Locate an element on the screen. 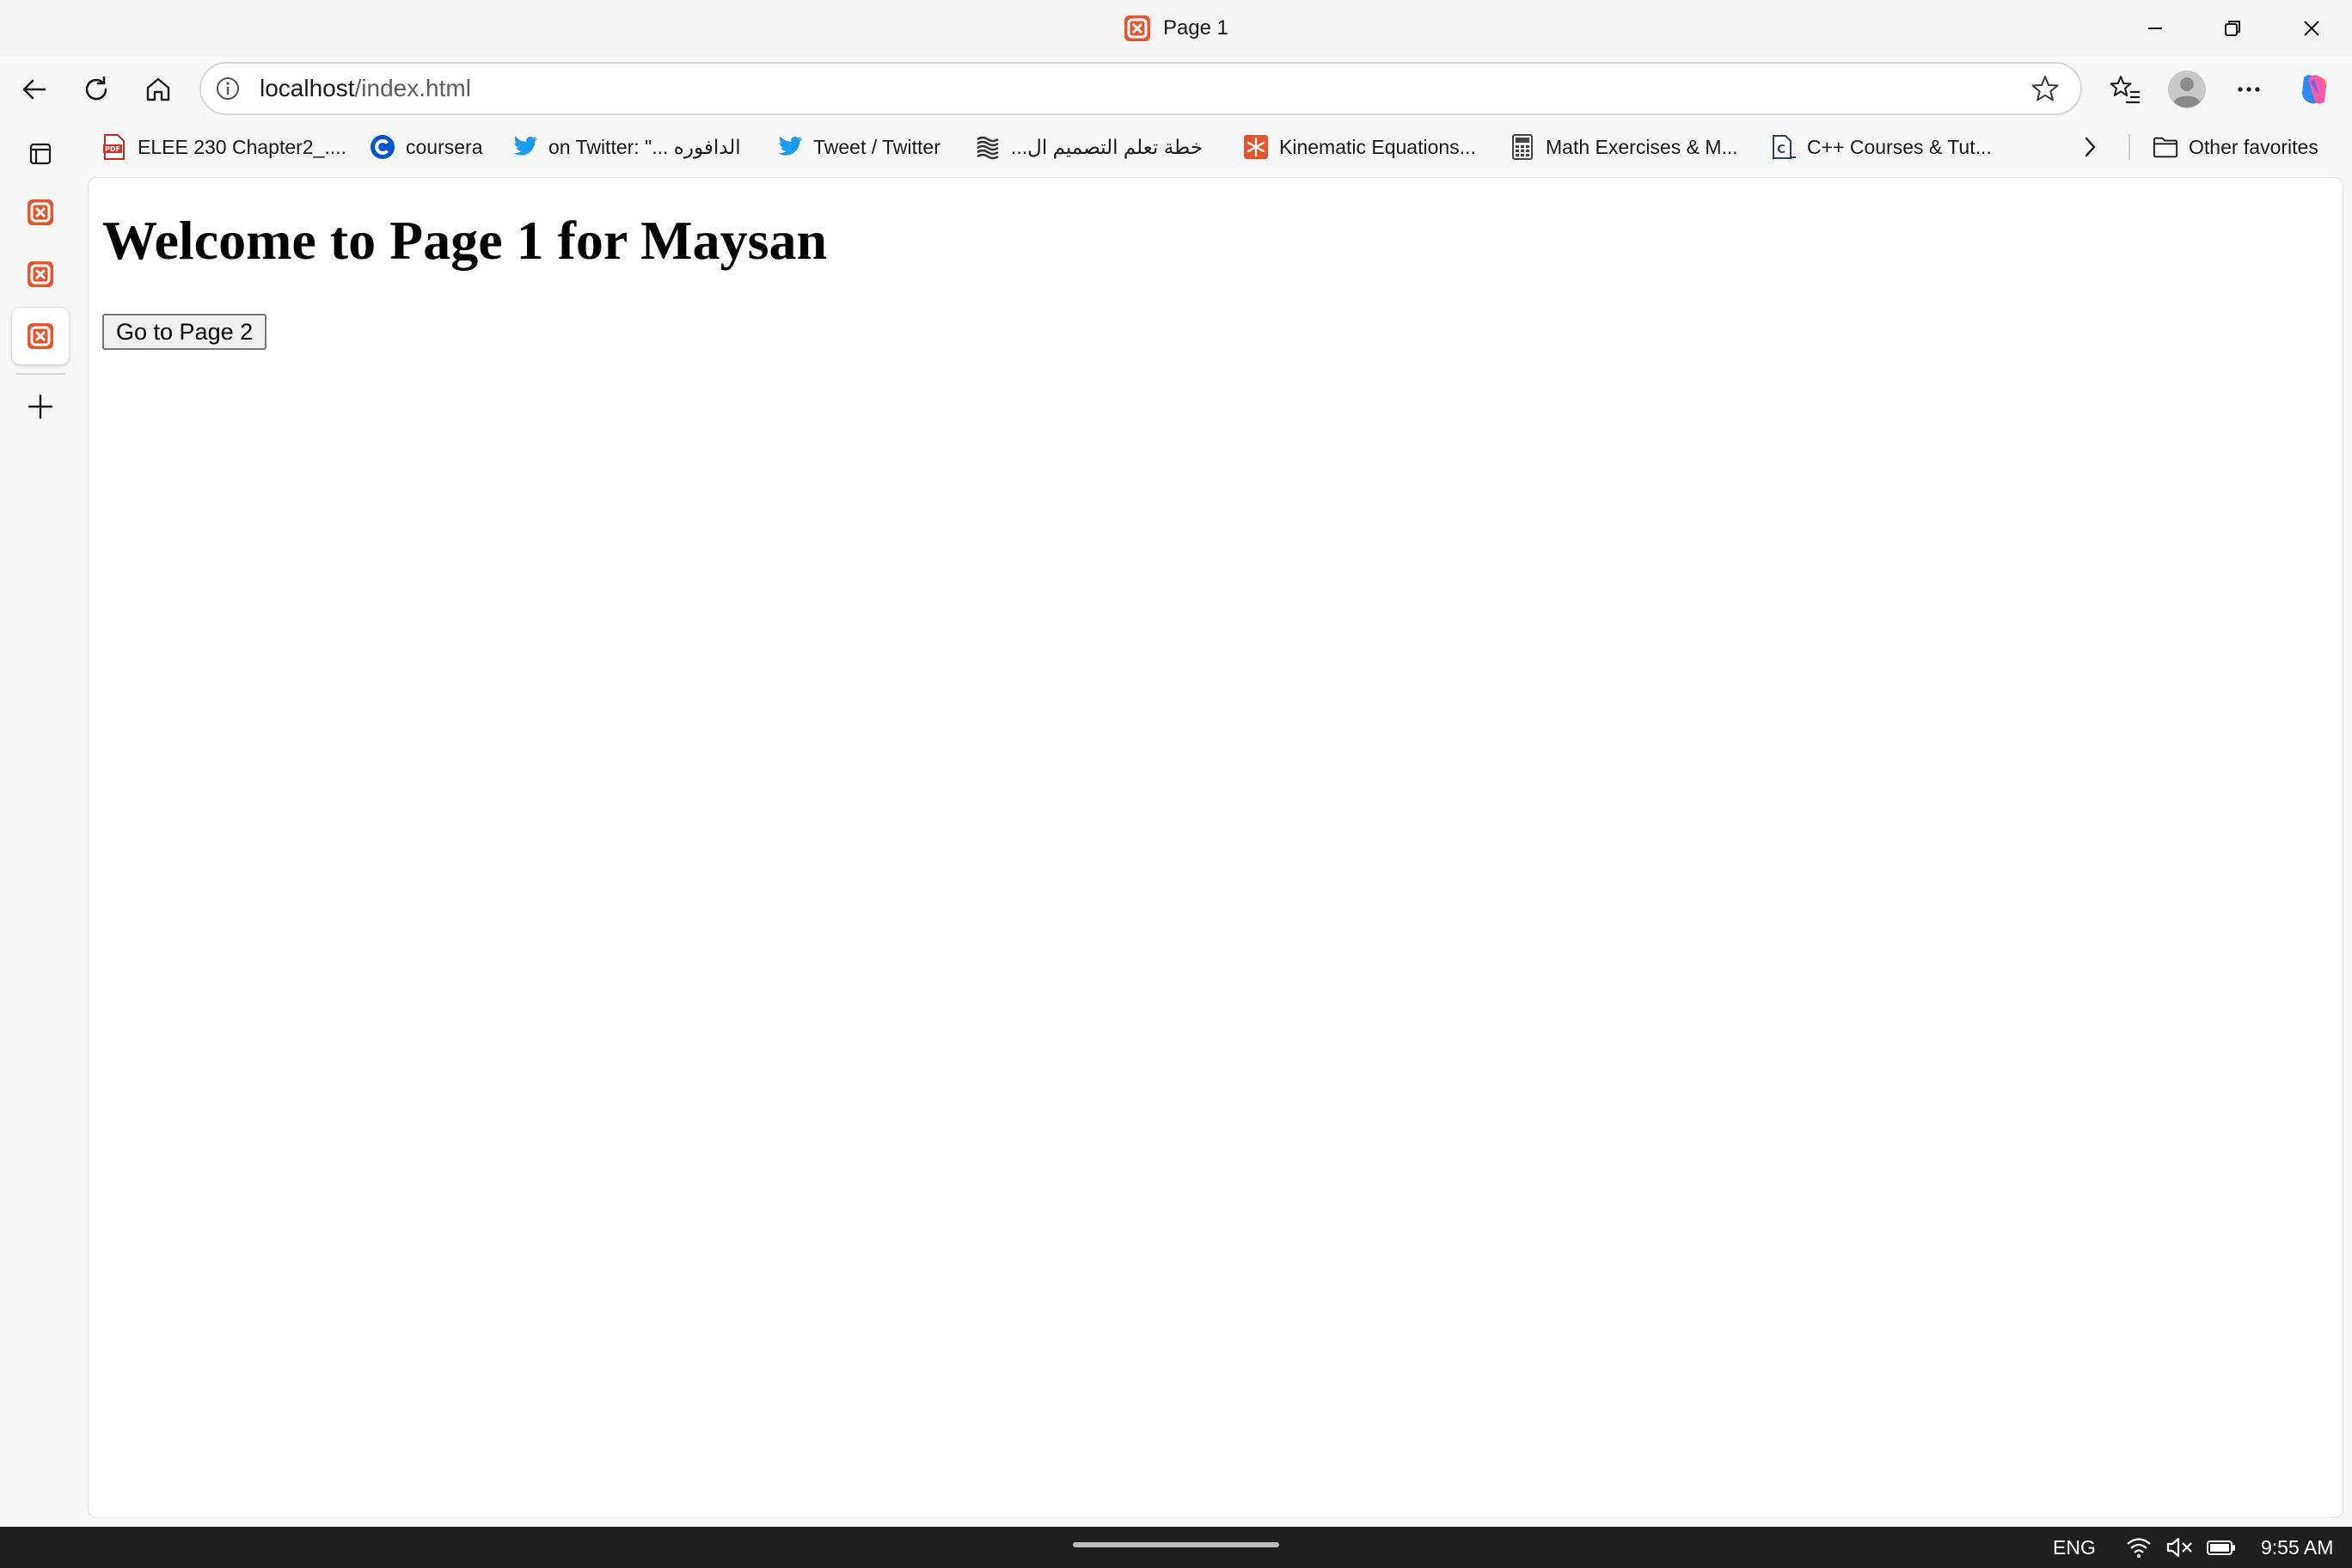 The image size is (2352, 1568). other-favorites-button: Other favorites is located at coordinates (2235, 147).